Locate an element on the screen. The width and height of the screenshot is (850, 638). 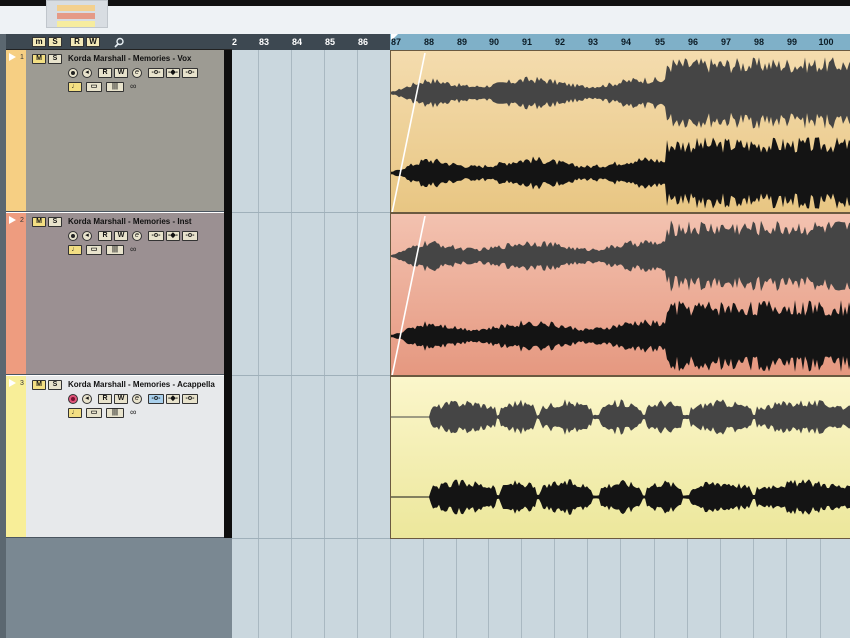
ruler-bar-90: 90 is located at coordinates (493, 42).